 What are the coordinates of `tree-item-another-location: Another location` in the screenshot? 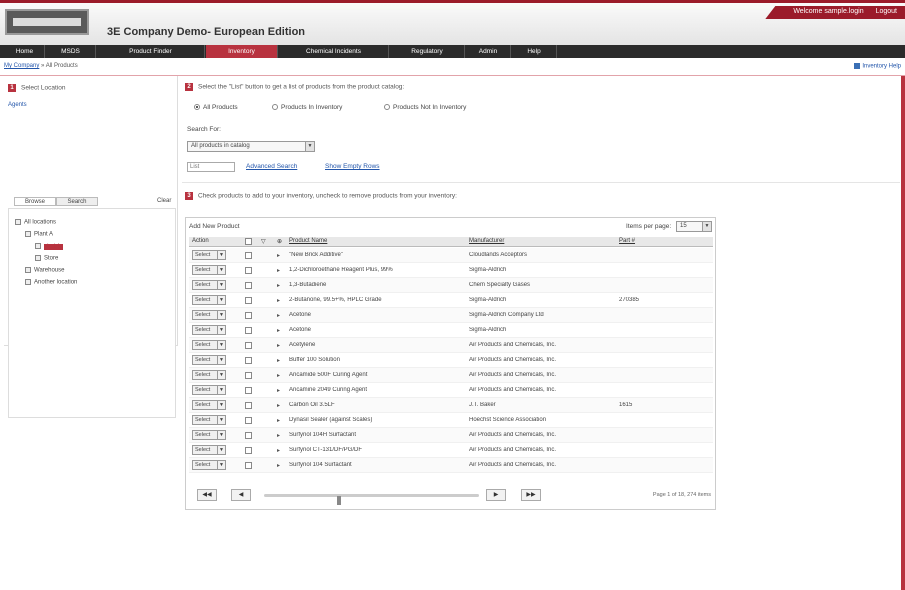 It's located at (51, 282).